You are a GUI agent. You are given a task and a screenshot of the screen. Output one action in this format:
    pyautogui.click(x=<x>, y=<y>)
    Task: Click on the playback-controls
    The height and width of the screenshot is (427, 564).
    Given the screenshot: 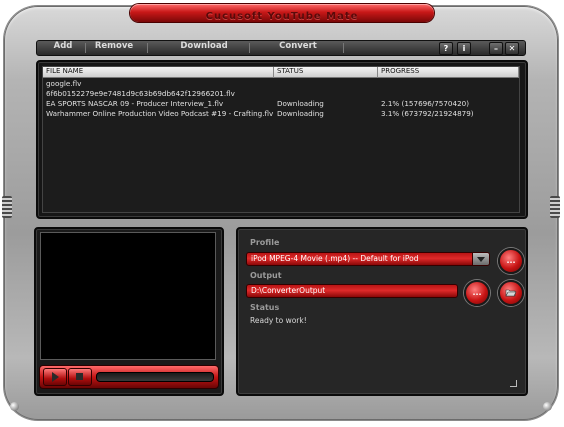 What is the action you would take?
    pyautogui.click(x=129, y=377)
    